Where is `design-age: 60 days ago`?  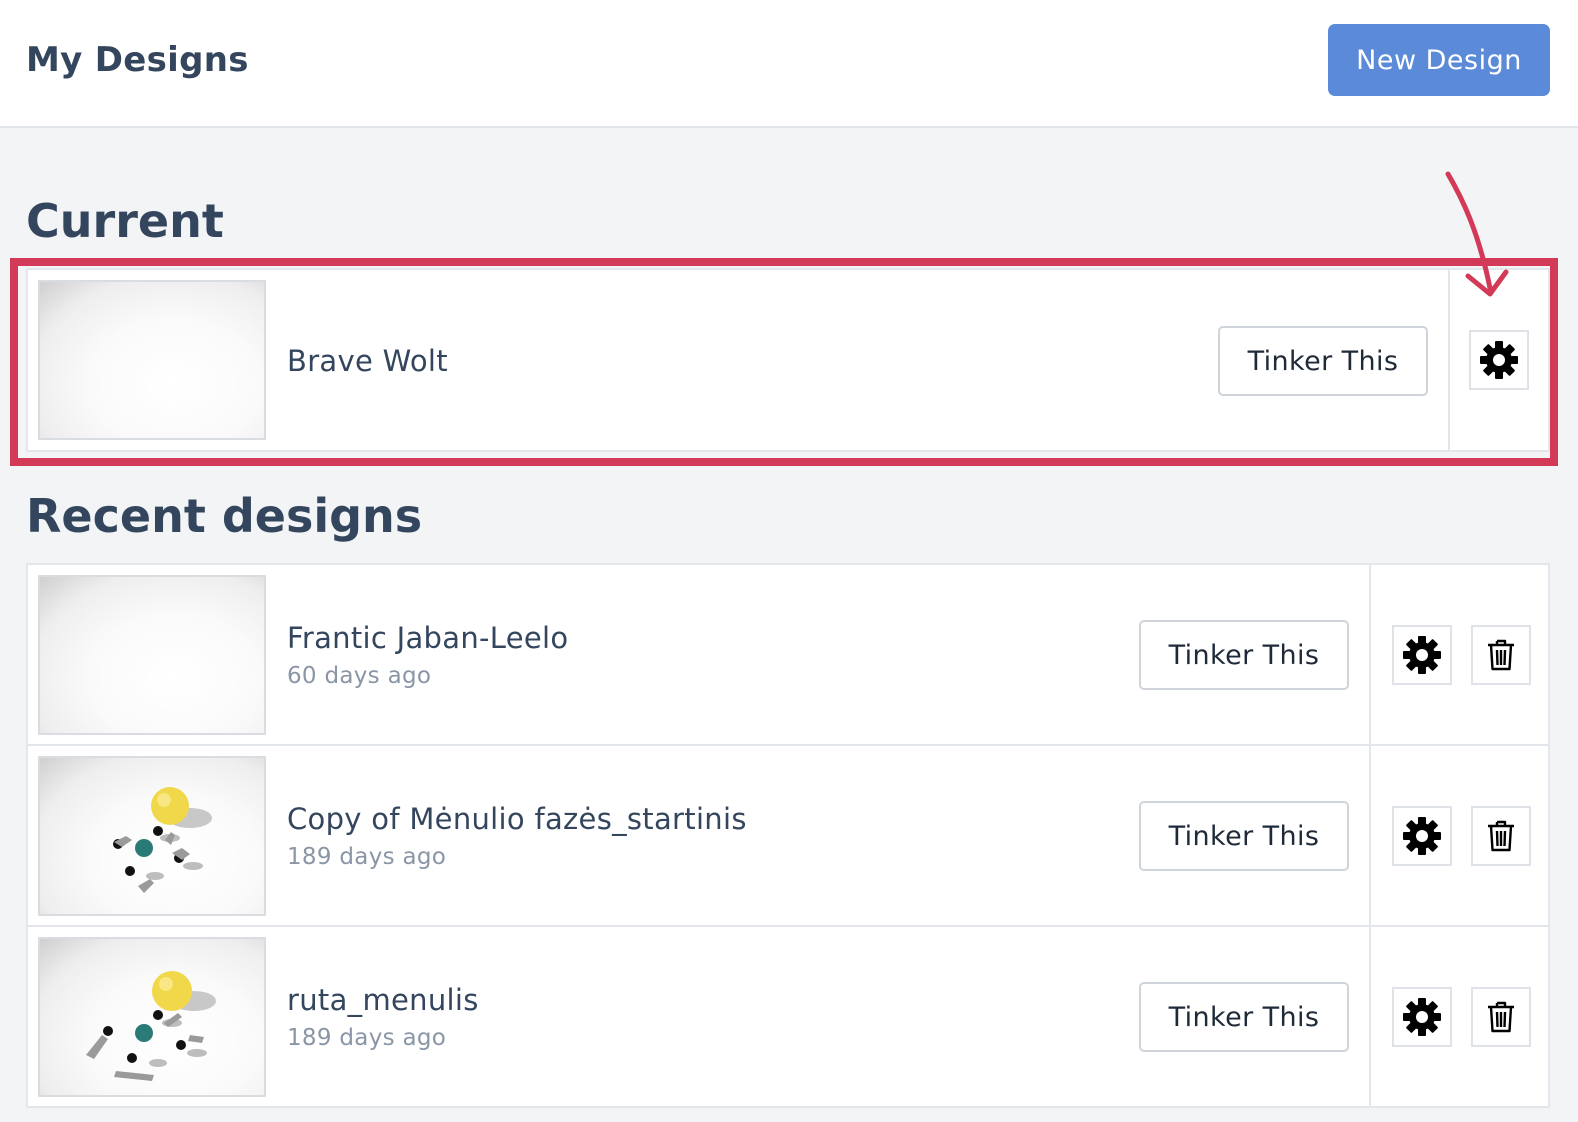
design-age: 60 days ago is located at coordinates (359, 676).